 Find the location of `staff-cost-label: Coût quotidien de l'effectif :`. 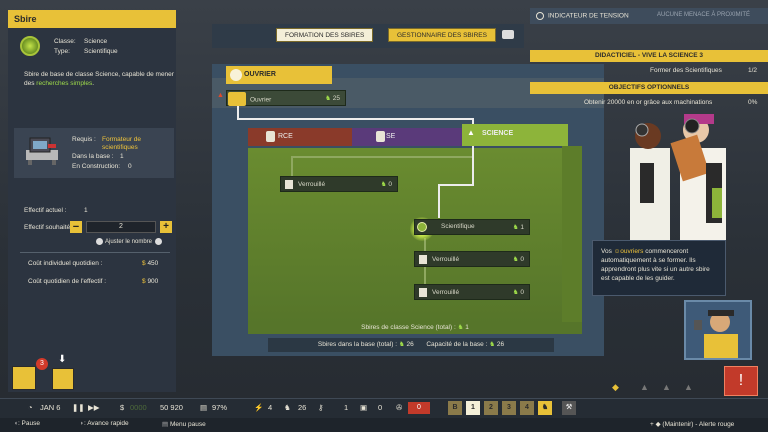

staff-cost-label: Coût quotidien de l'effectif : is located at coordinates (67, 281).